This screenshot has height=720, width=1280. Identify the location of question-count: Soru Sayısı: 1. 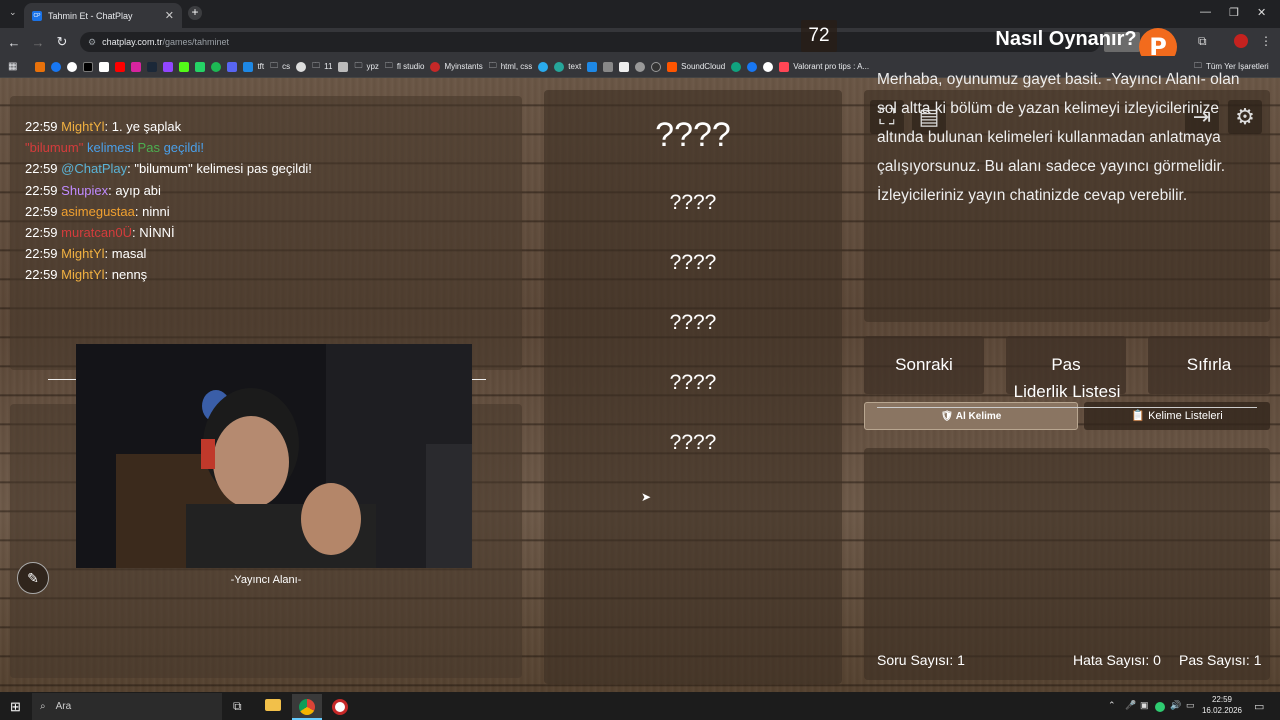
(921, 660).